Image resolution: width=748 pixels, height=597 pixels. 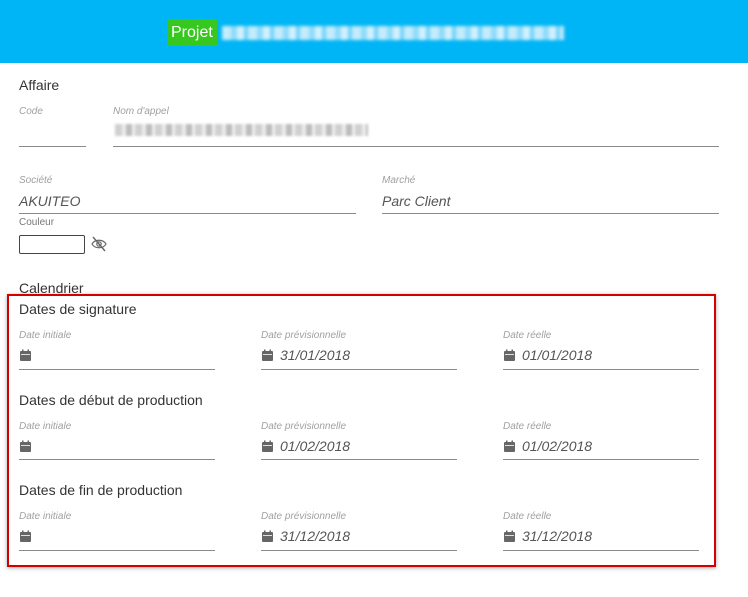 What do you see at coordinates (399, 180) in the screenshot?
I see `marche-label: Marché` at bounding box center [399, 180].